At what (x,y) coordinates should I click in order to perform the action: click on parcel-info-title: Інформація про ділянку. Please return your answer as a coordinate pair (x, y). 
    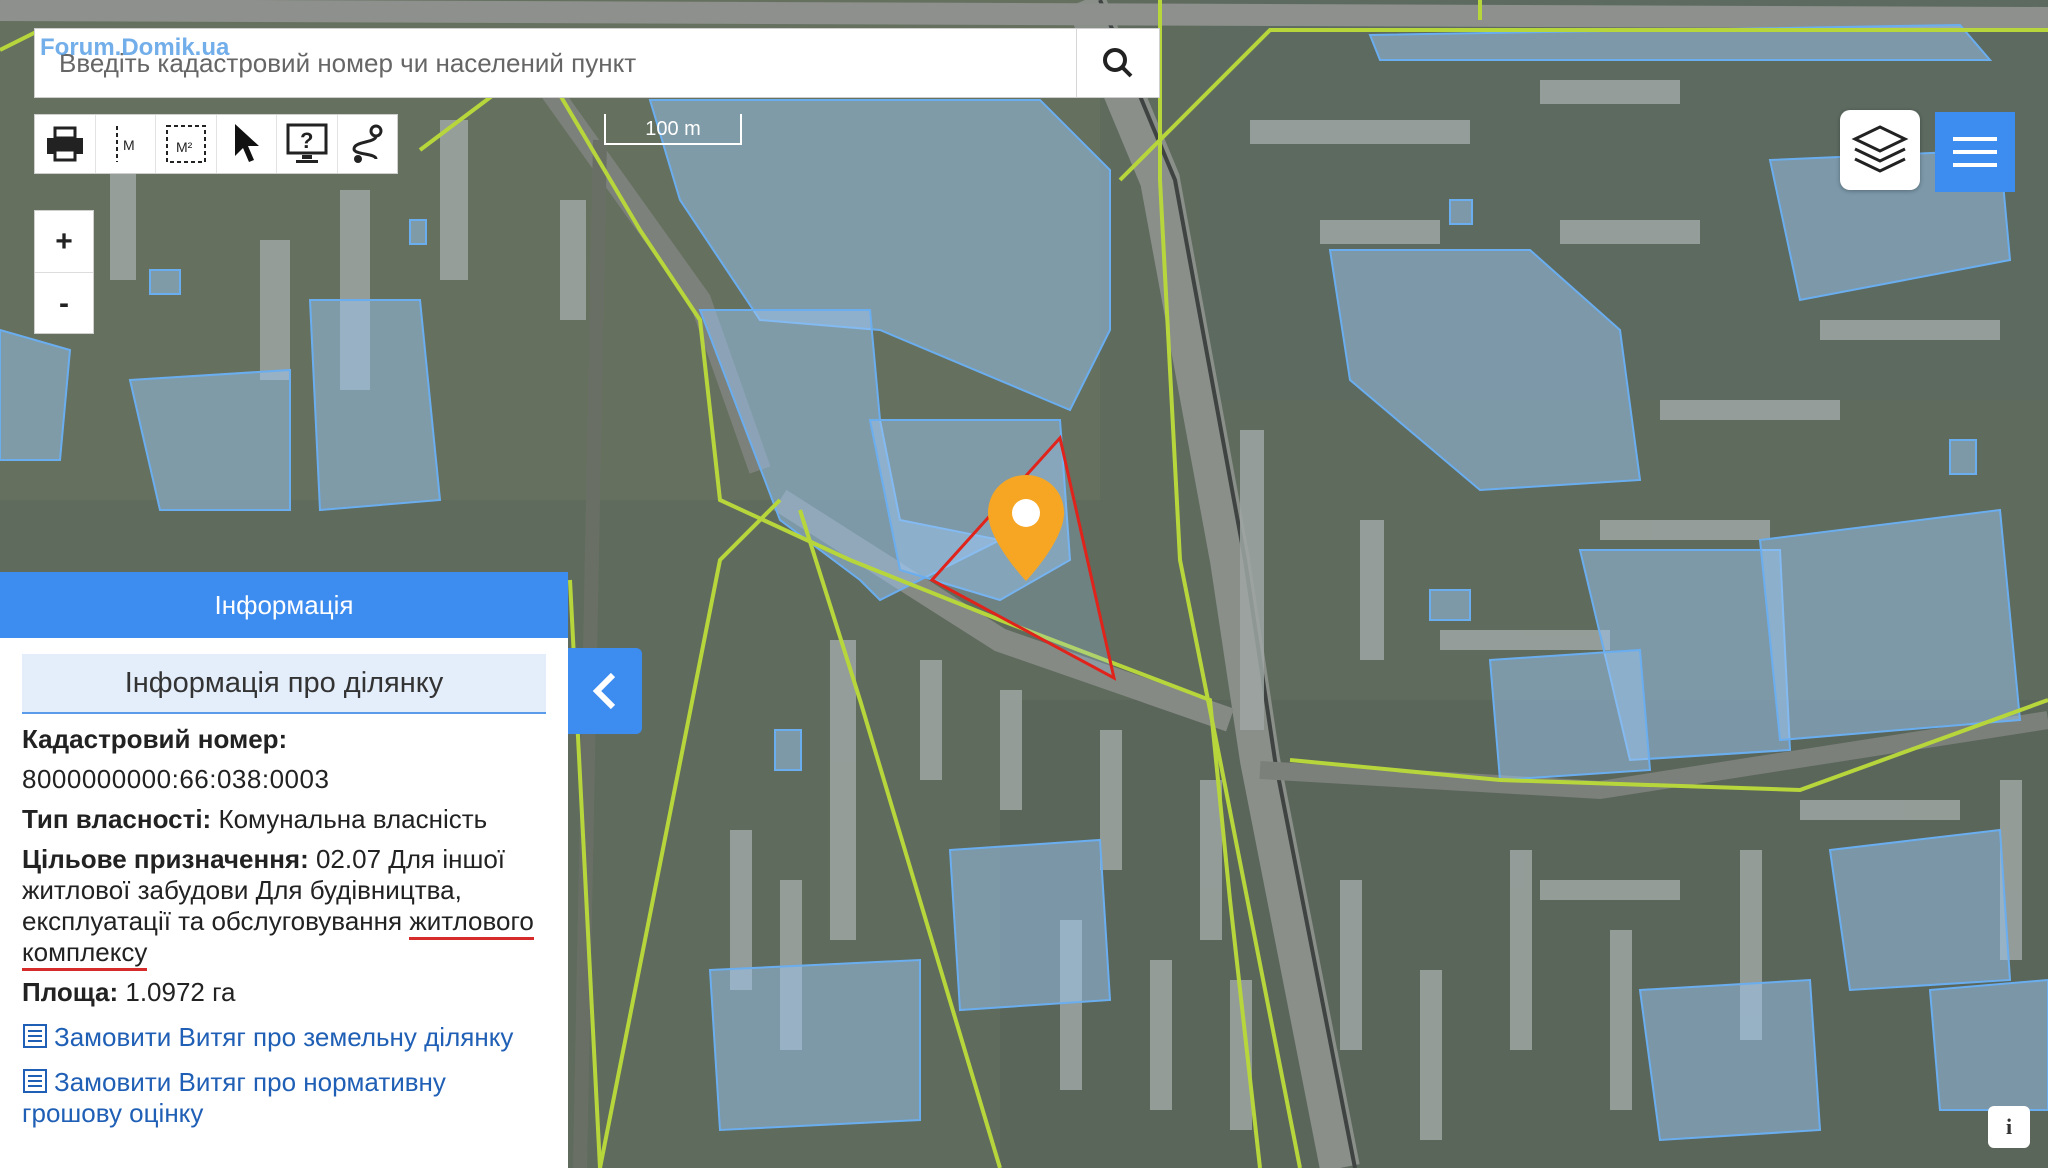
    Looking at the image, I should click on (284, 684).